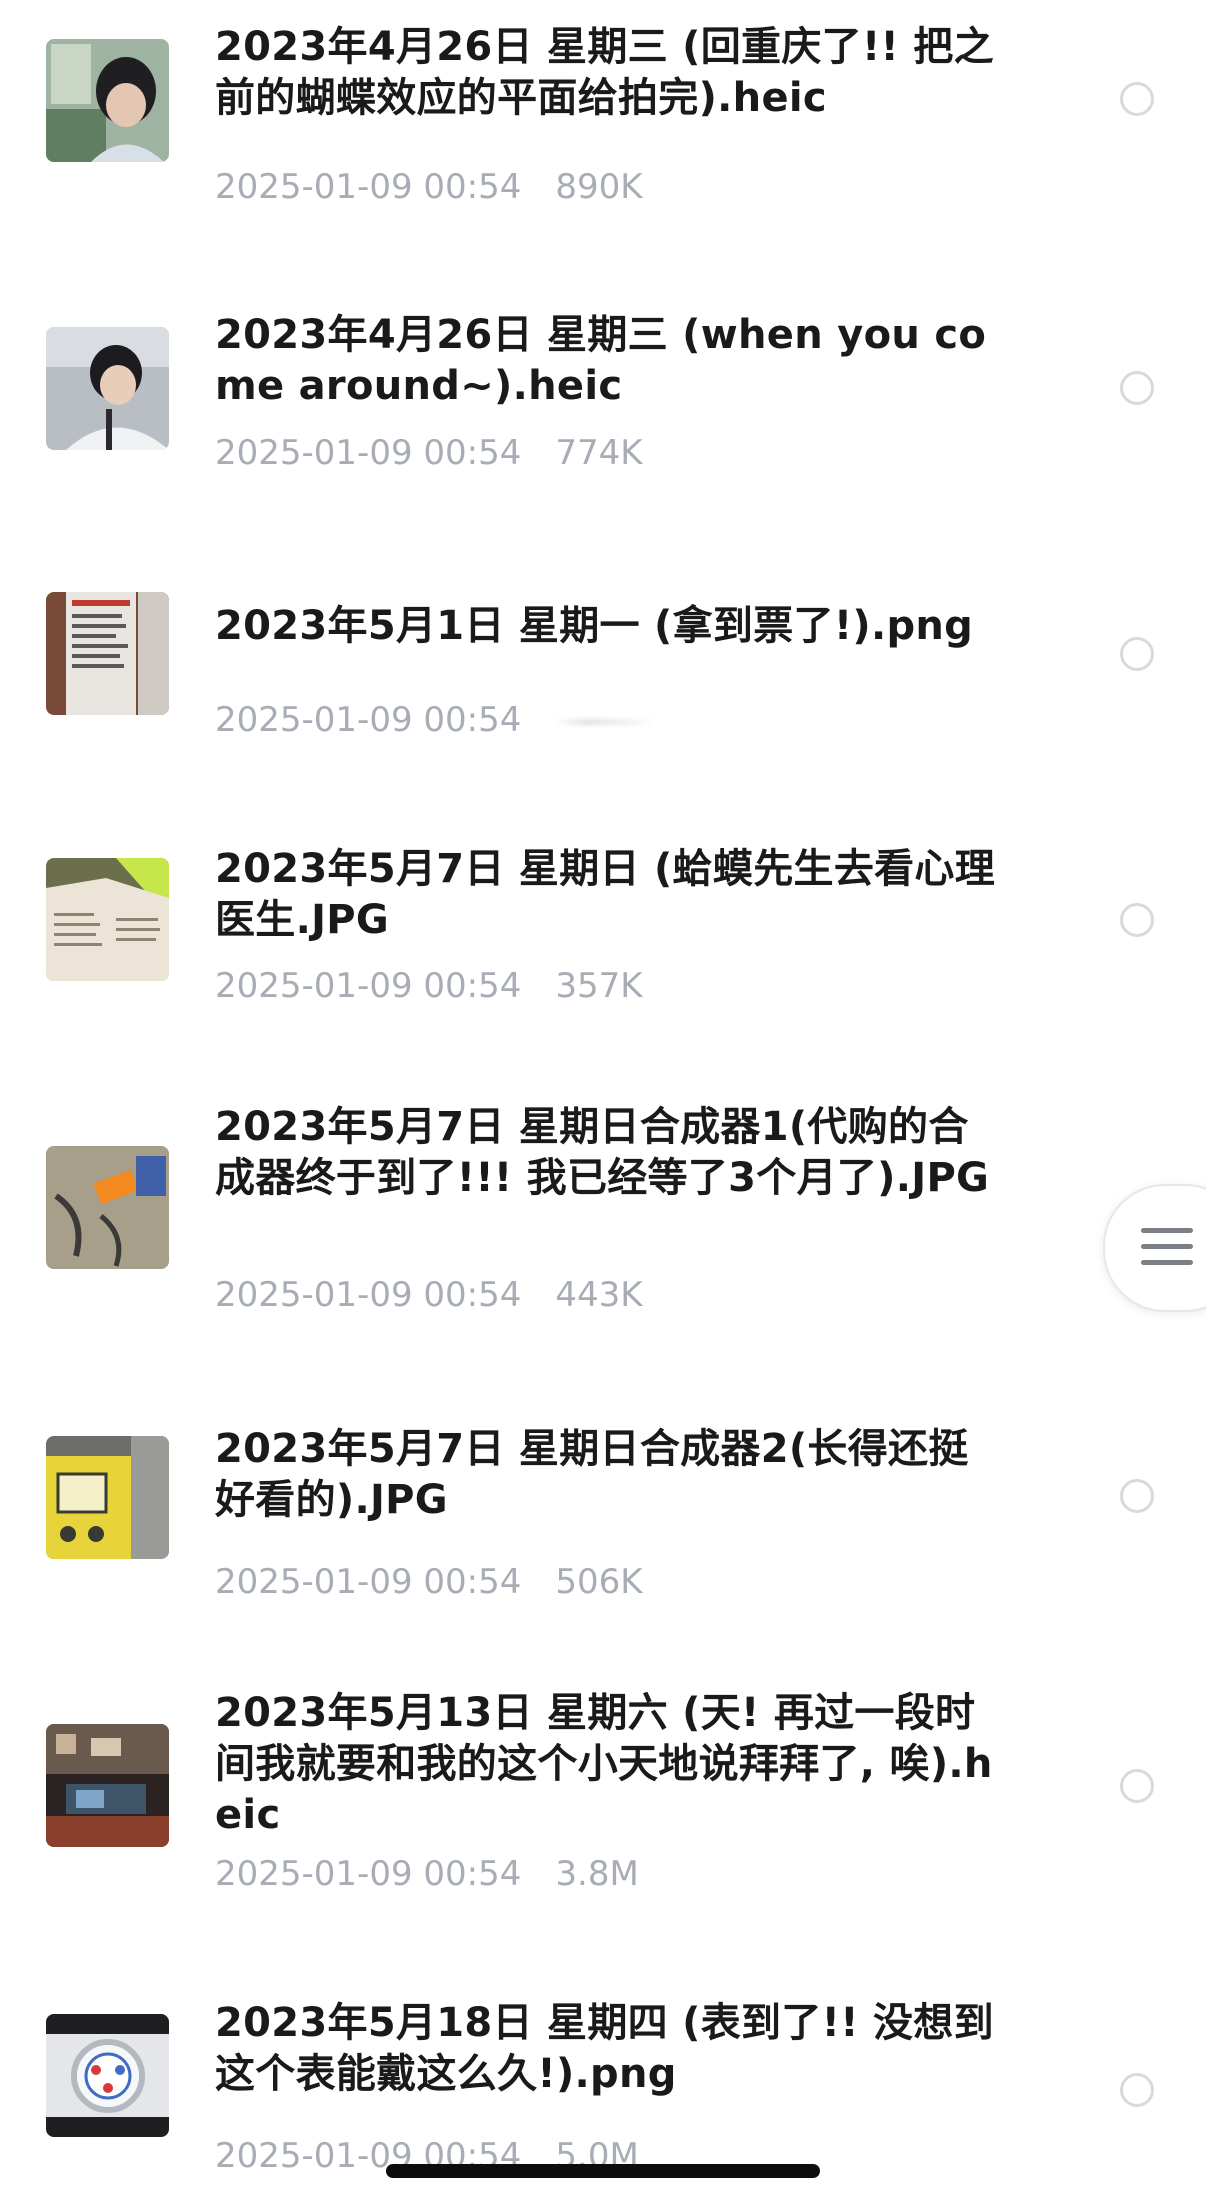 The height and width of the screenshot is (2198, 1206). I want to click on synthesizer-photo-thumbnail, so click(107, 1497).